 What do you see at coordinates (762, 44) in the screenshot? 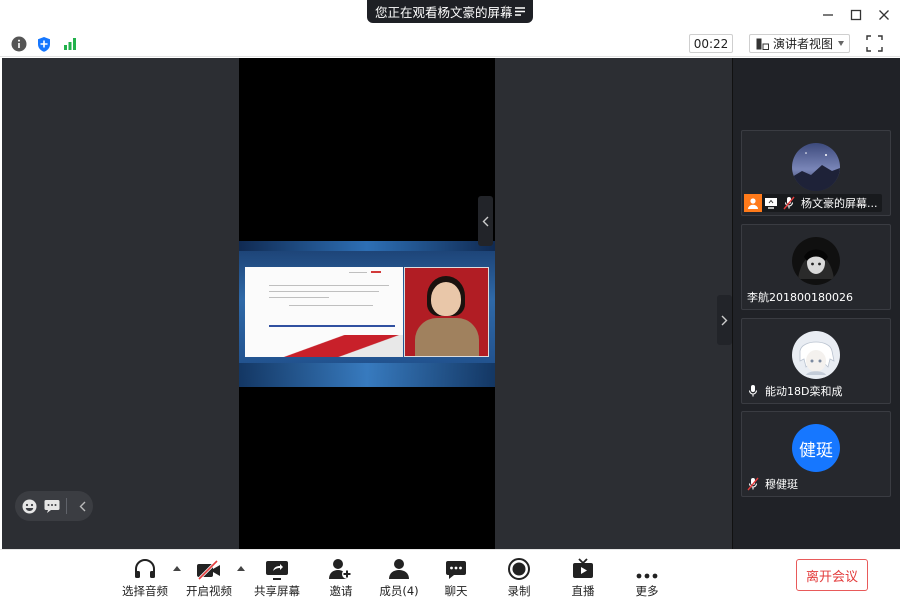
I see `layout-icon` at bounding box center [762, 44].